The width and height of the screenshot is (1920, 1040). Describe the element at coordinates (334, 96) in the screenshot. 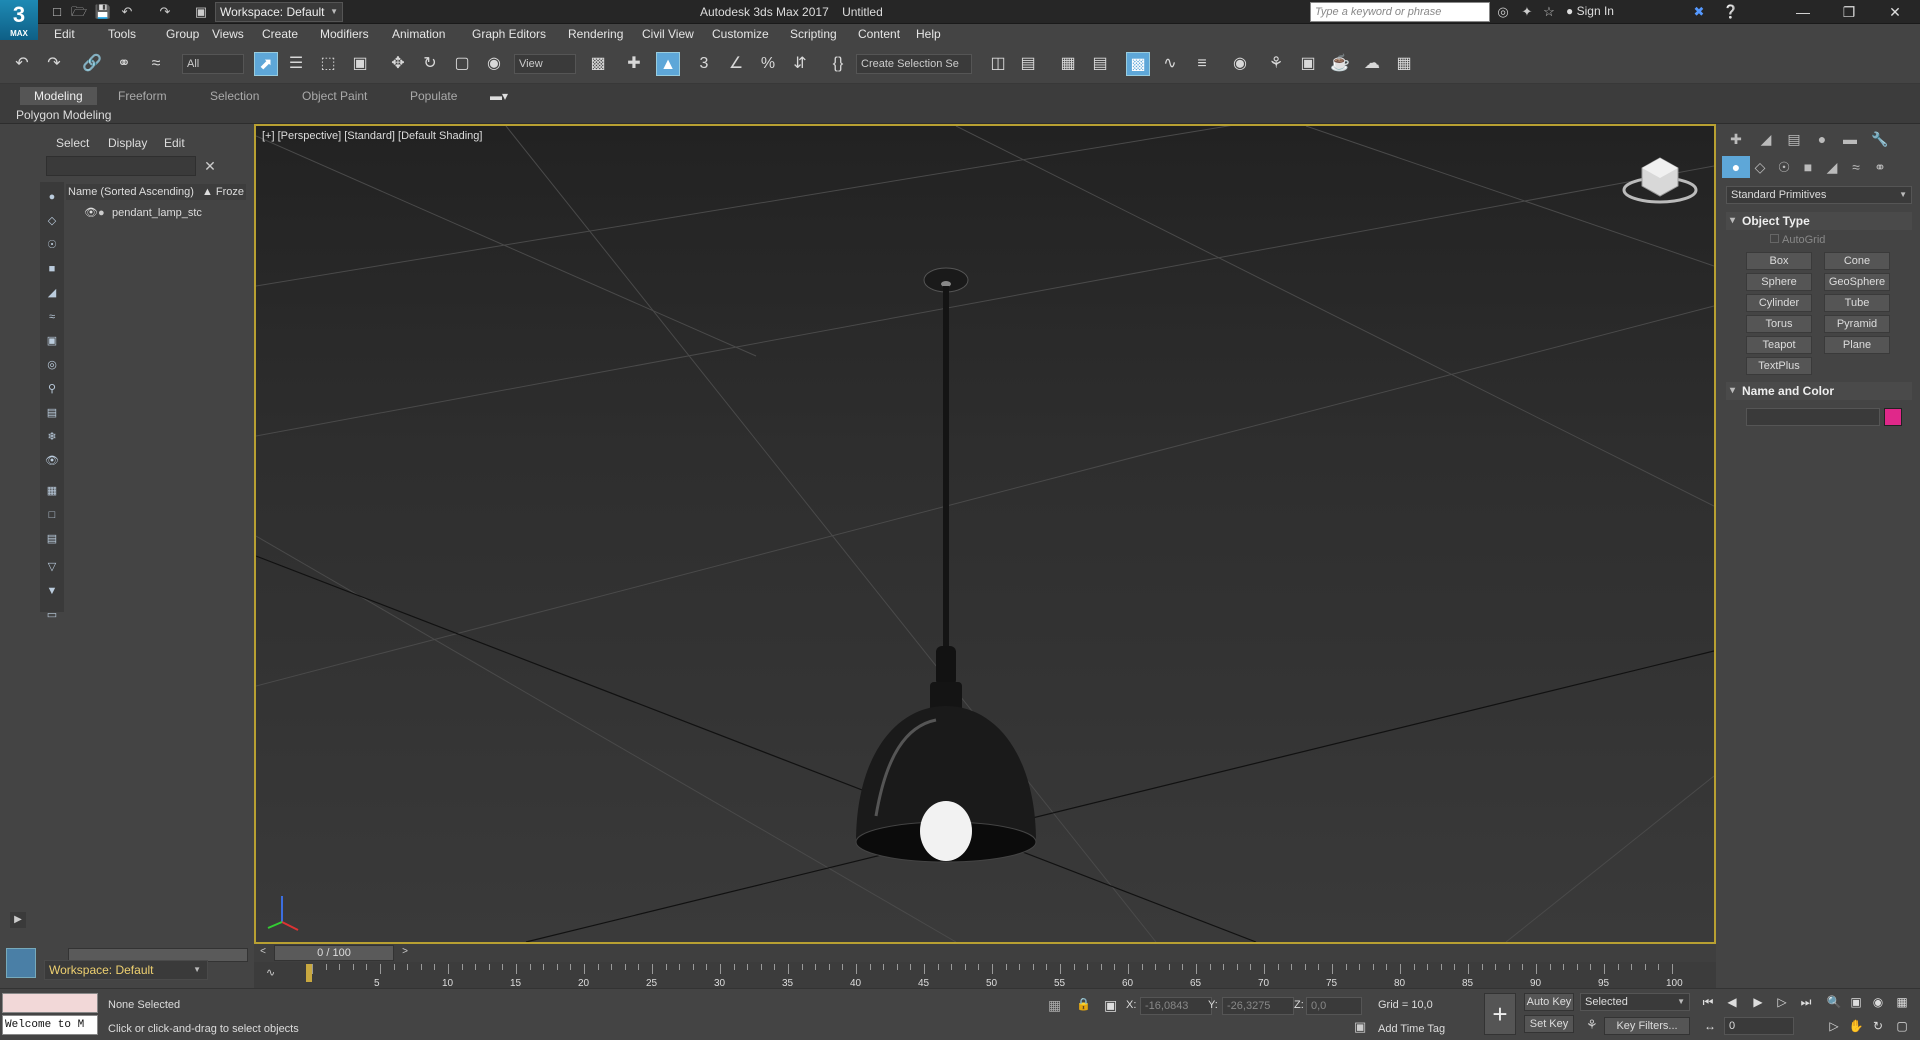

I see `tab-object-paint: Object Paint` at that location.